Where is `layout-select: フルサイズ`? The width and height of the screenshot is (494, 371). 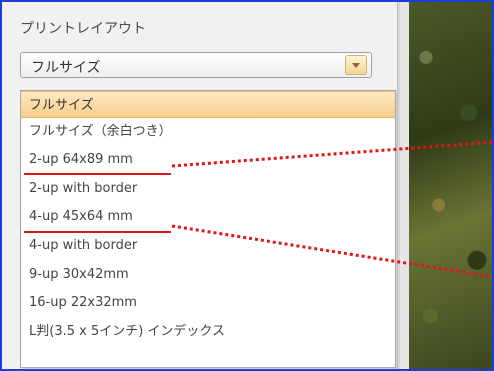
layout-select: フルサイズ is located at coordinates (196, 65).